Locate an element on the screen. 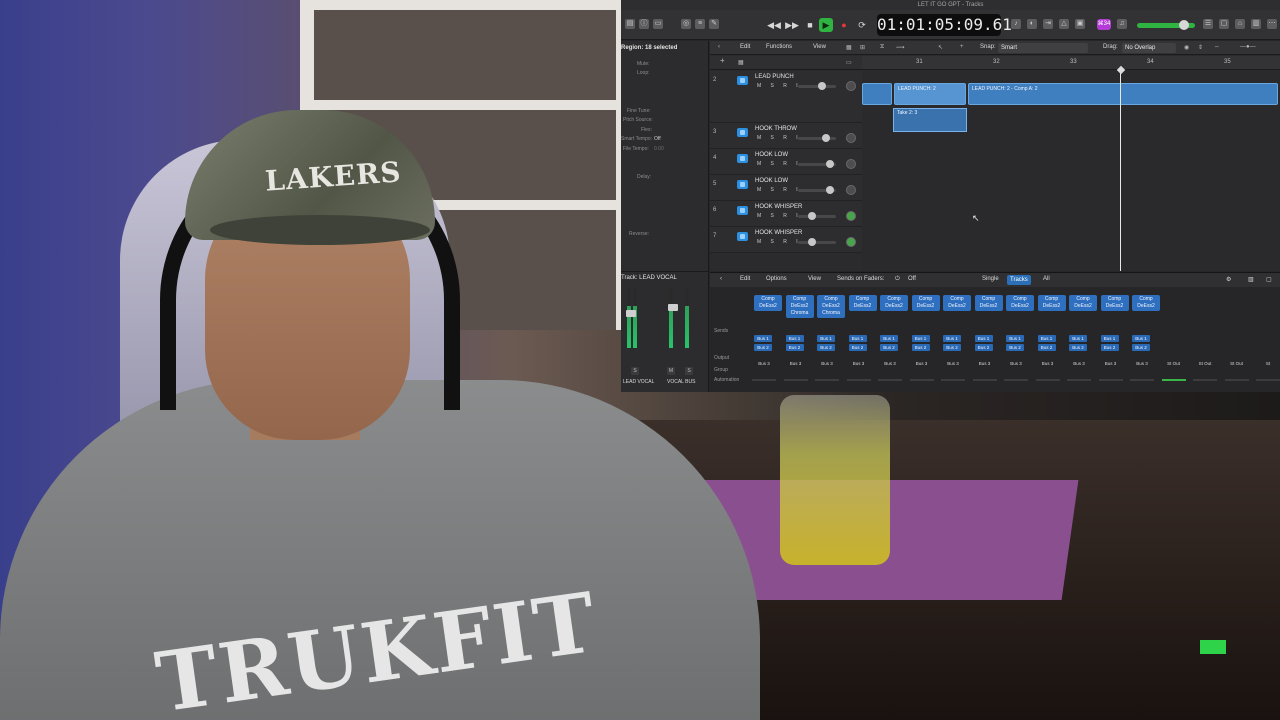 The width and height of the screenshot is (1280, 720). waveform-zoom-icon: ⟿ is located at coordinates (900, 47).